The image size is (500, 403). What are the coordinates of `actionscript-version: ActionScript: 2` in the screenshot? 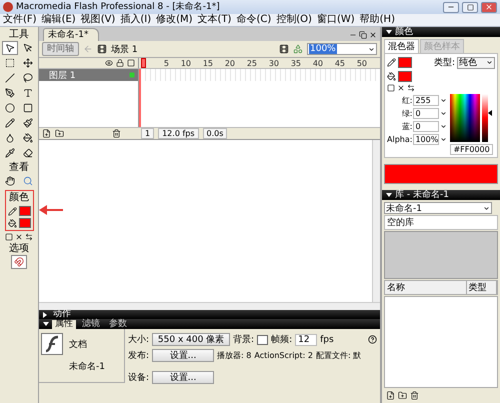 It's located at (283, 355).